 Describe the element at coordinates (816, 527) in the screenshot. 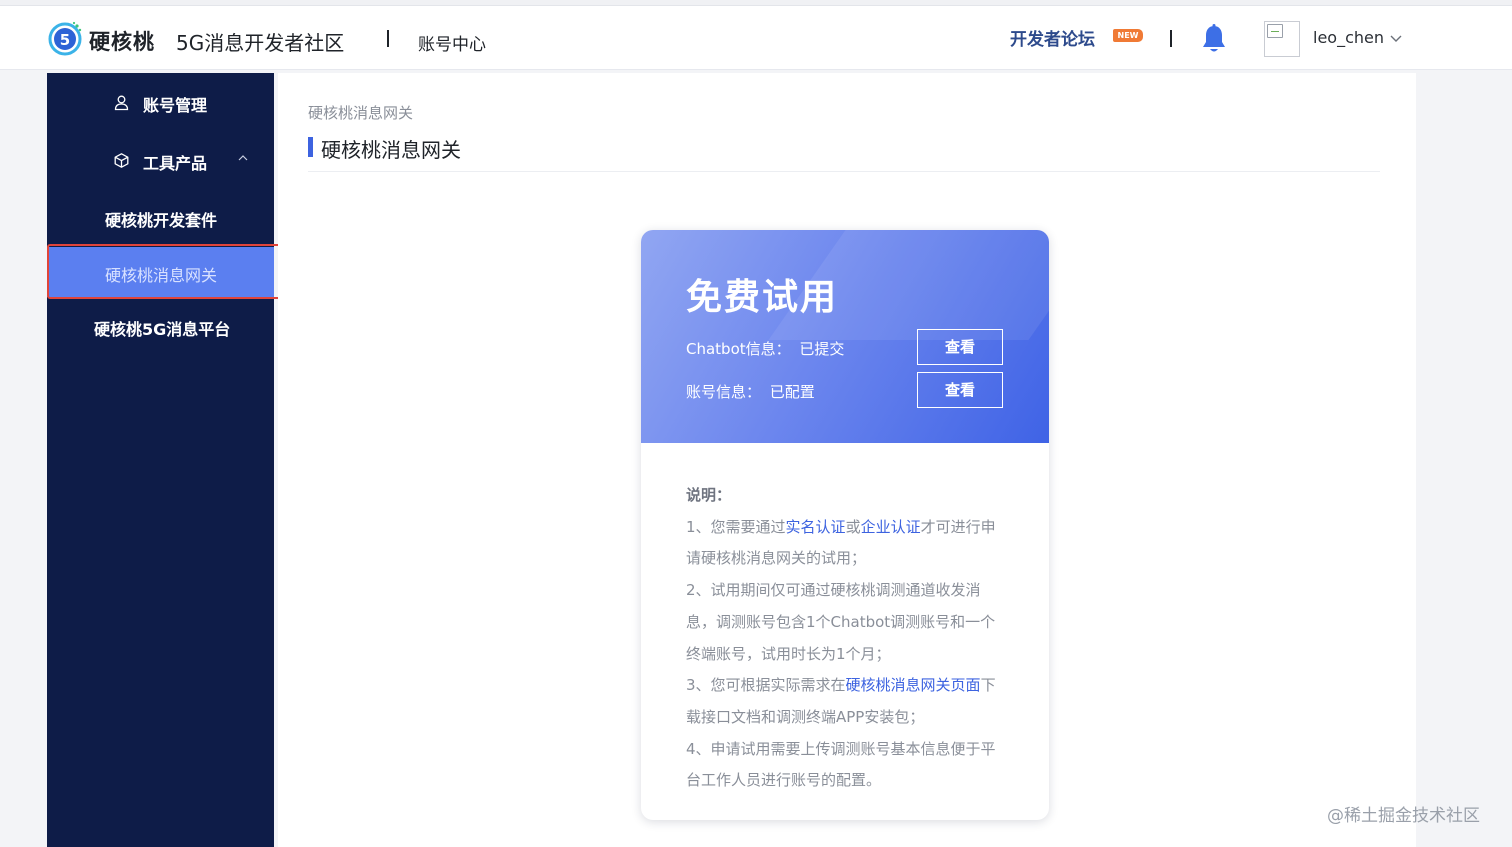

I see `real-name-auth-link: 实名认证` at that location.